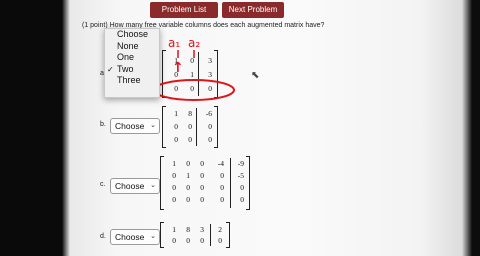  What do you see at coordinates (135, 186) in the screenshot?
I see `part-c-select: Choose ⌄` at bounding box center [135, 186].